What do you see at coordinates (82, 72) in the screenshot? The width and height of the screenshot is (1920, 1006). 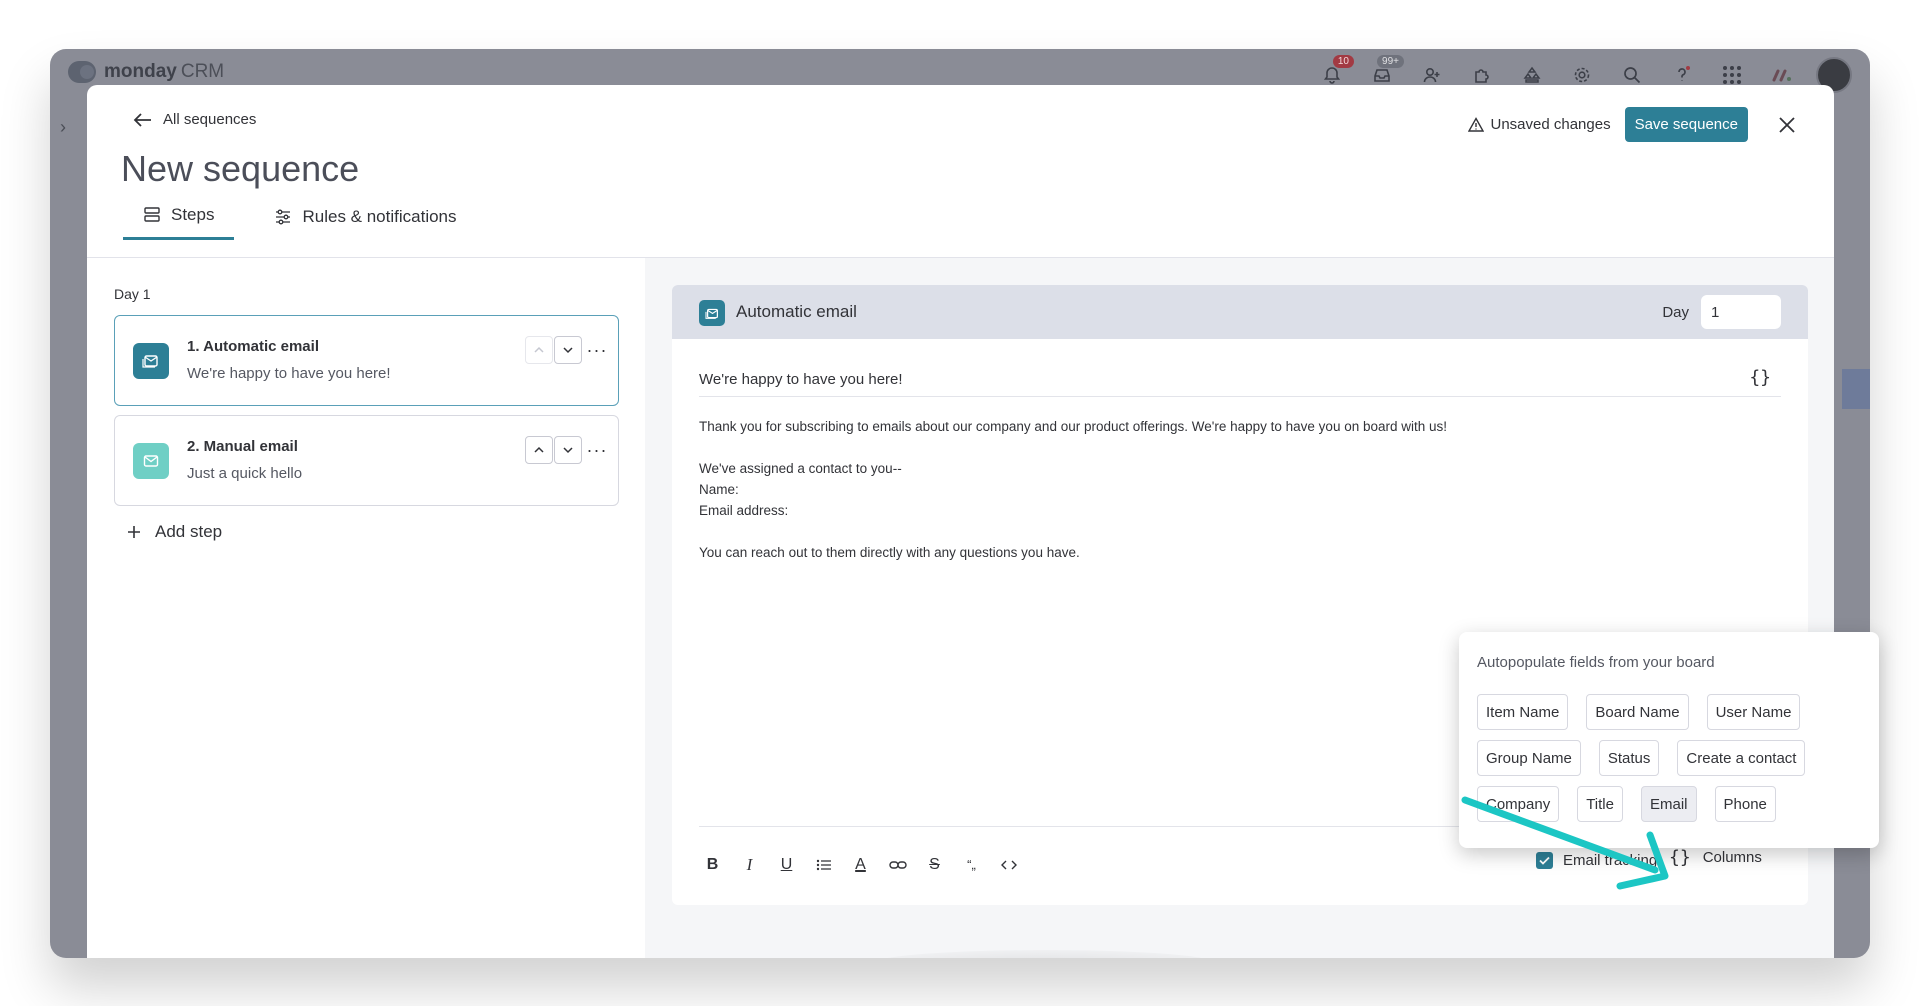 I see `monday-logo-icon` at bounding box center [82, 72].